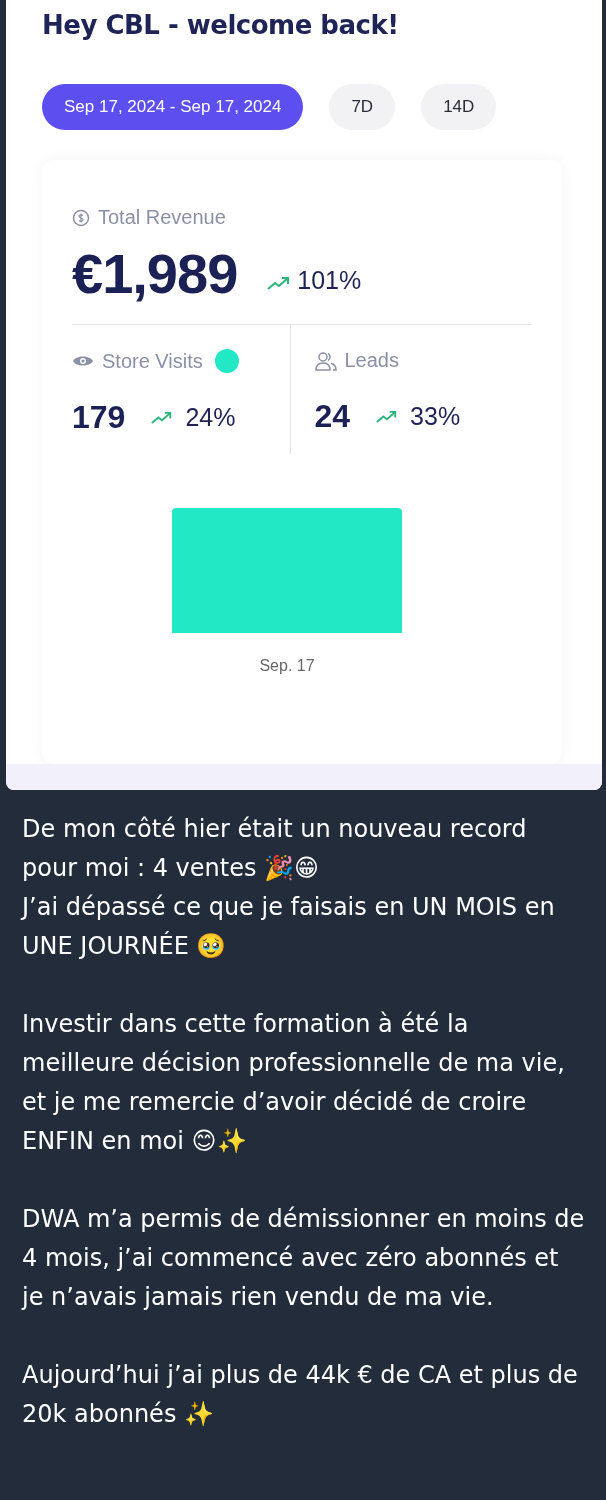 This screenshot has height=1500, width=606. Describe the element at coordinates (435, 416) in the screenshot. I see `change-percent: 33%` at that location.